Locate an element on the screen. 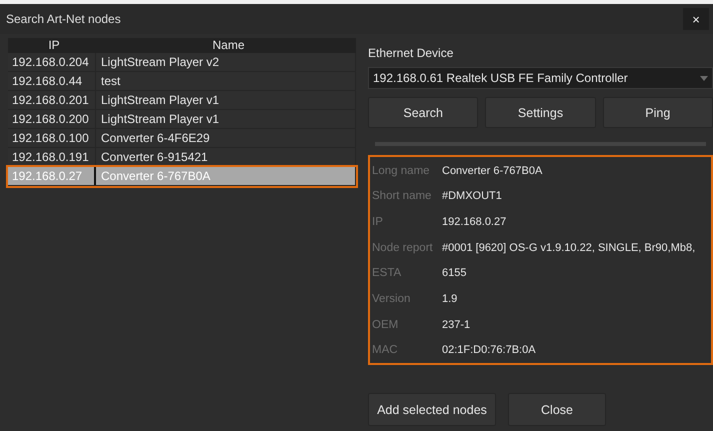 The height and width of the screenshot is (431, 713). column-header: IP is located at coordinates (52, 45).